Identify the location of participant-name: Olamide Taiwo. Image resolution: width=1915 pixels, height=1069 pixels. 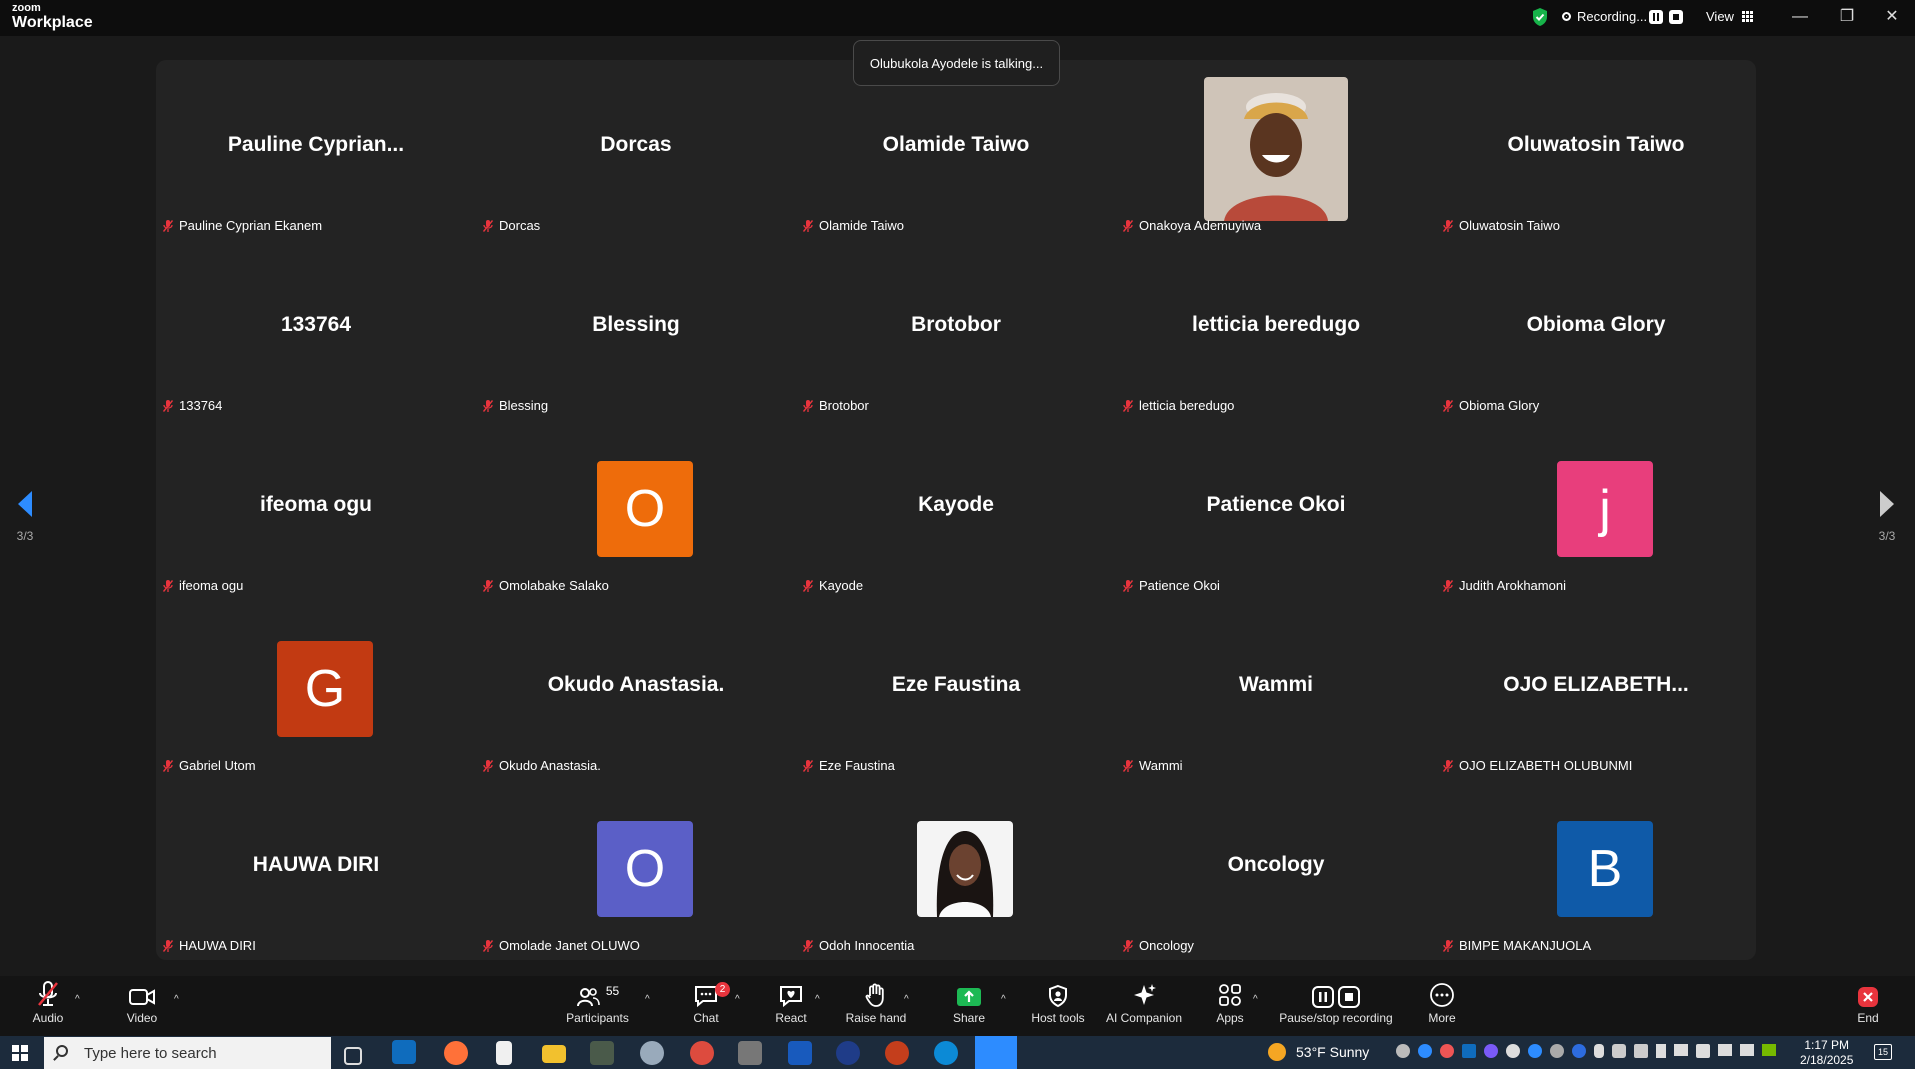
(862, 225).